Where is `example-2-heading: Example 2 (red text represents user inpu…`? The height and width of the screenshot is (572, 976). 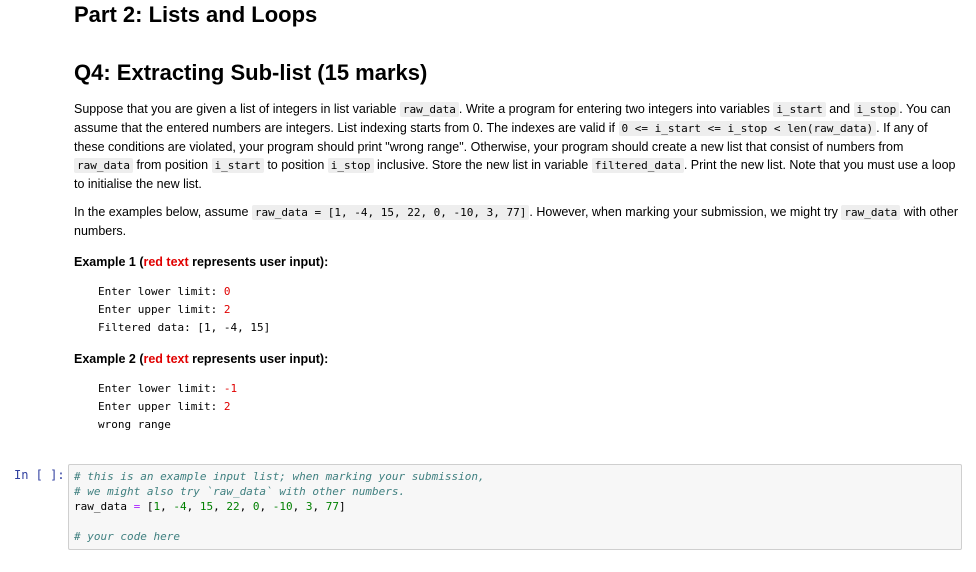 example-2-heading: Example 2 (red text represents user inpu… is located at coordinates (201, 359).